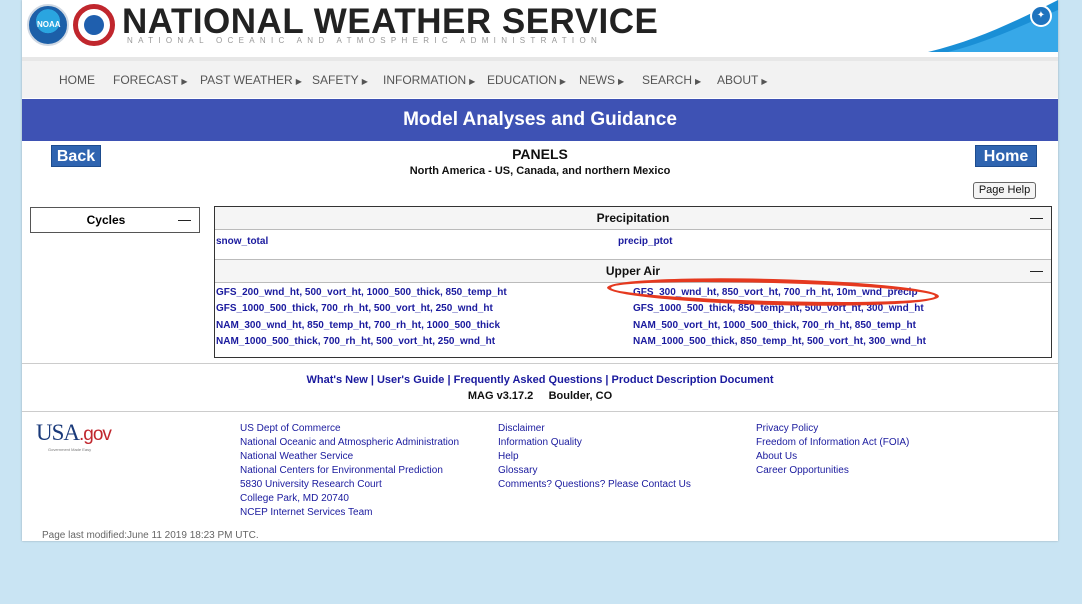 The height and width of the screenshot is (604, 1082). I want to click on nav-search: SEARCH ▶, so click(671, 80).